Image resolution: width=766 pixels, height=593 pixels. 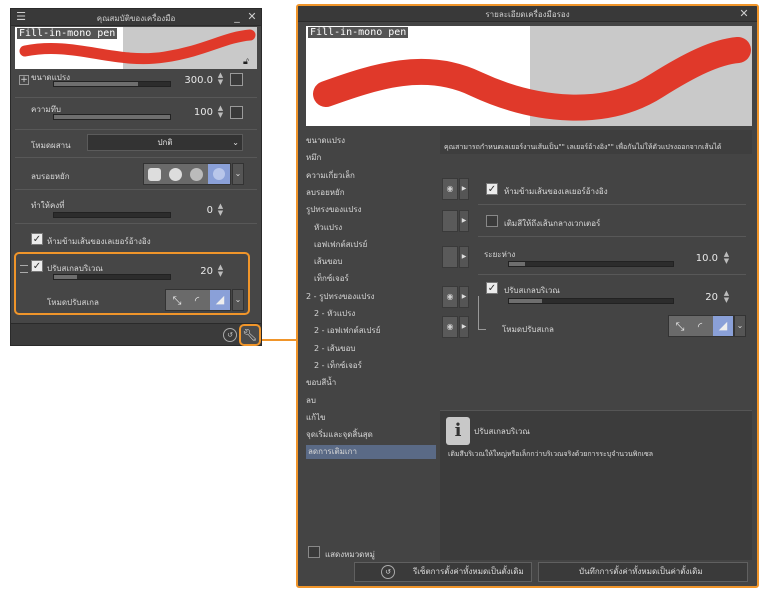 I want to click on wrench-icon: 🔧︎, so click(x=250, y=335).